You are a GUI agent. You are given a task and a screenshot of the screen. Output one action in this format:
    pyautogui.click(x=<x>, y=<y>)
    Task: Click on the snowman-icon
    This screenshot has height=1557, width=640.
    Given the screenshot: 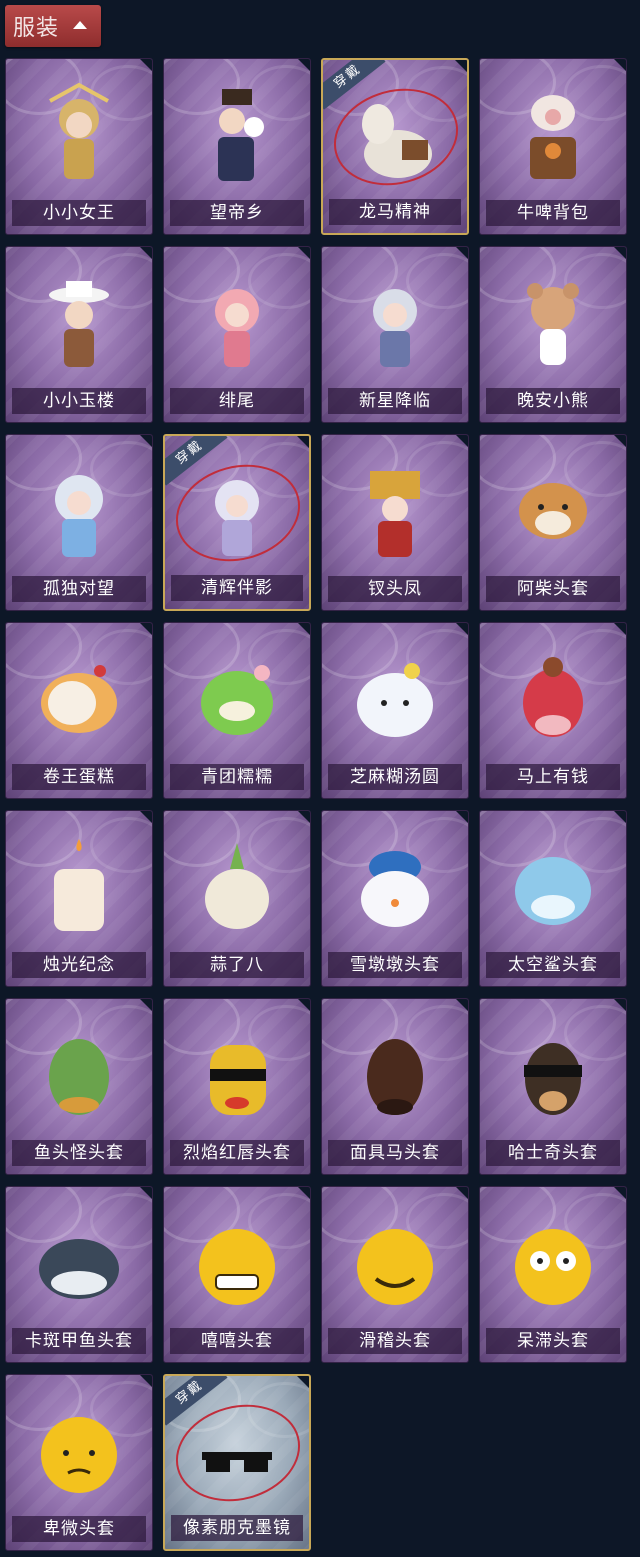 What is the action you would take?
    pyautogui.click(x=395, y=889)
    